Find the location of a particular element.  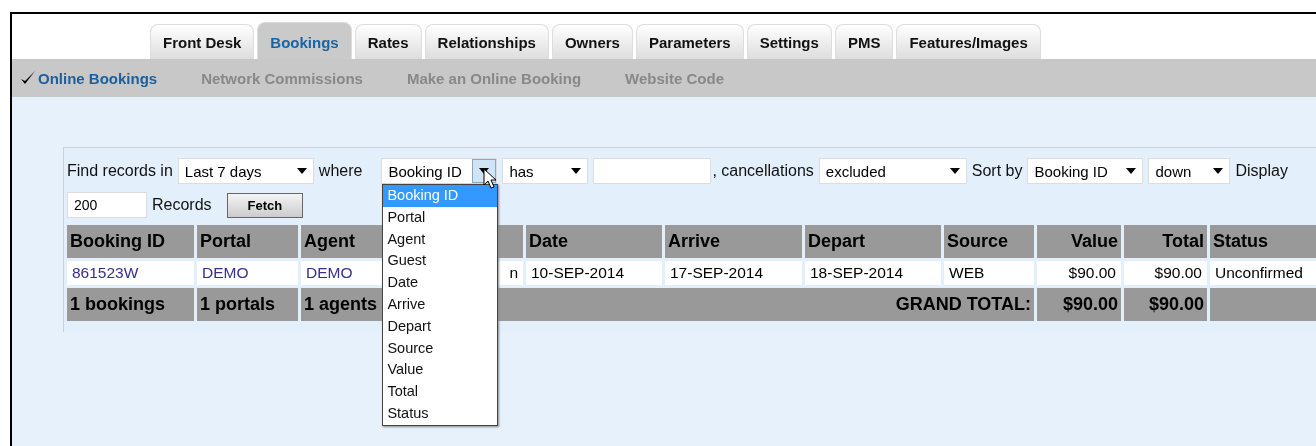

filter-label: Sort by is located at coordinates (997, 171).